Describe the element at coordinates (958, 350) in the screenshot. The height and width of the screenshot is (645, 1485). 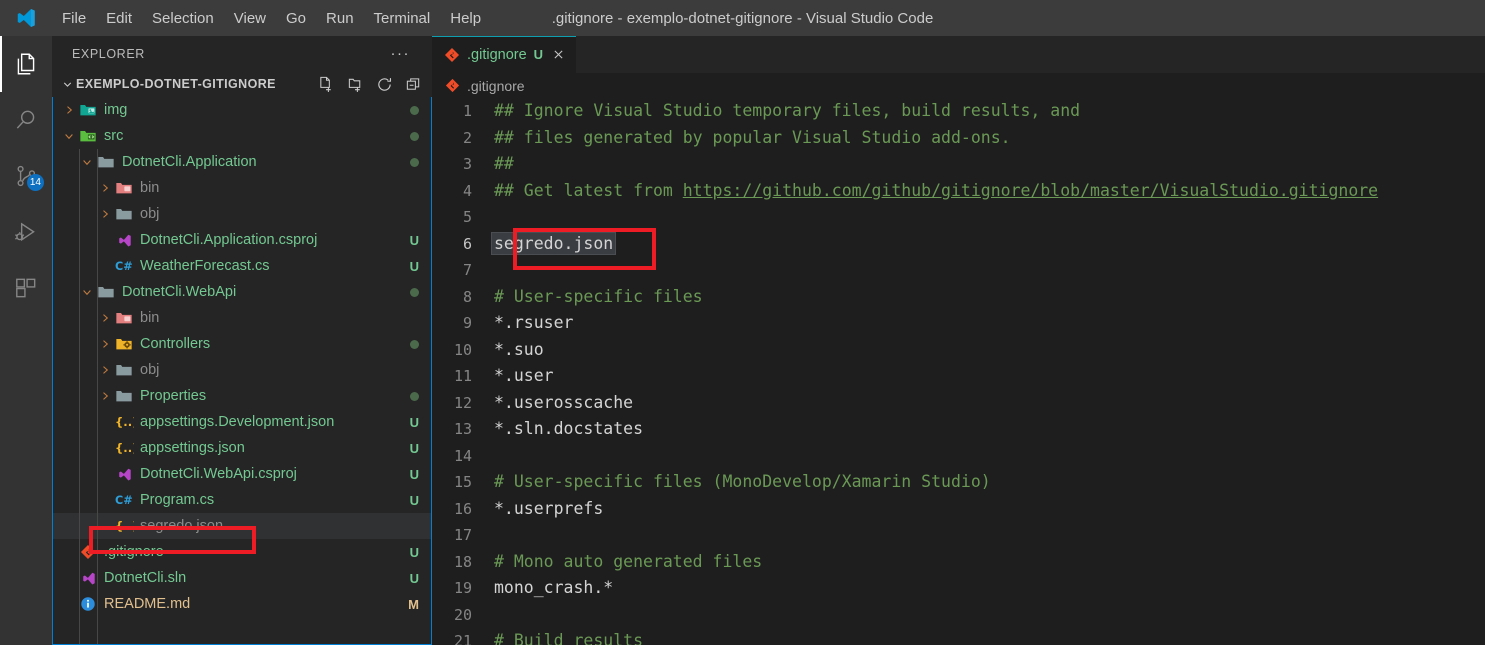
I see `code-line: 10 *.suo` at that location.